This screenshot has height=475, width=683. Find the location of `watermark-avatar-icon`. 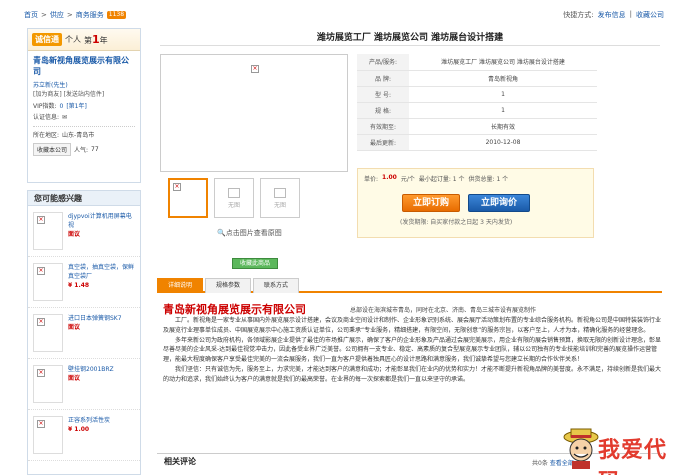

watermark-avatar-icon is located at coordinates (581, 448).